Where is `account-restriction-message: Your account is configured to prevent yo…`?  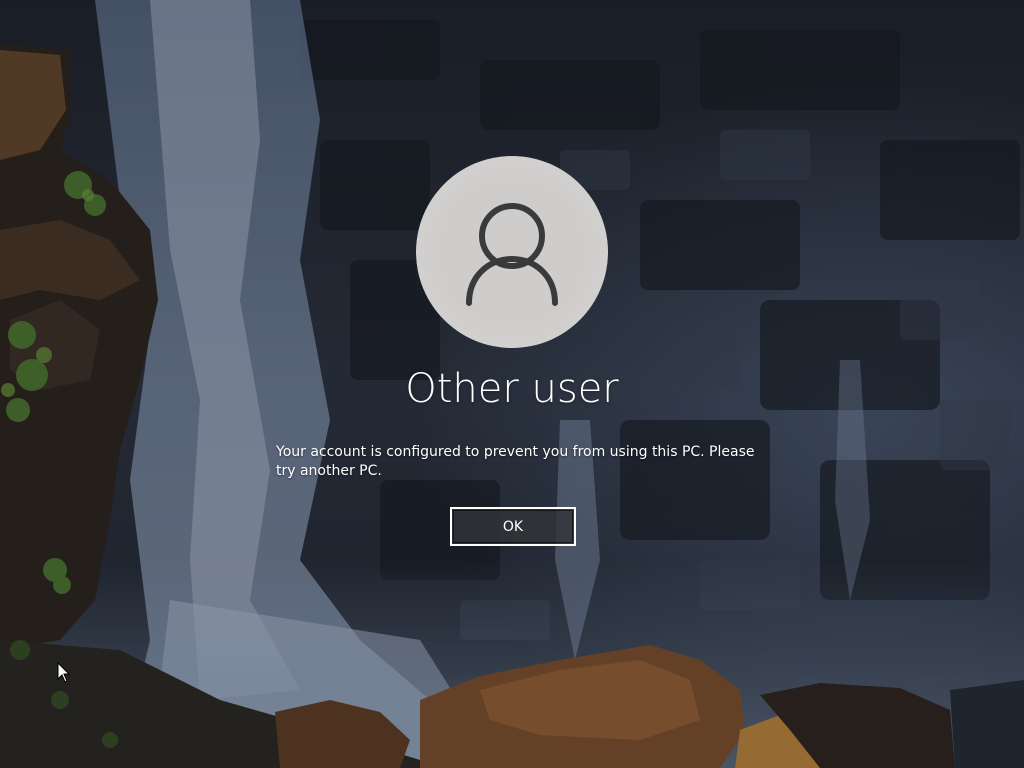 account-restriction-message: Your account is configured to prevent yo… is located at coordinates (515, 461).